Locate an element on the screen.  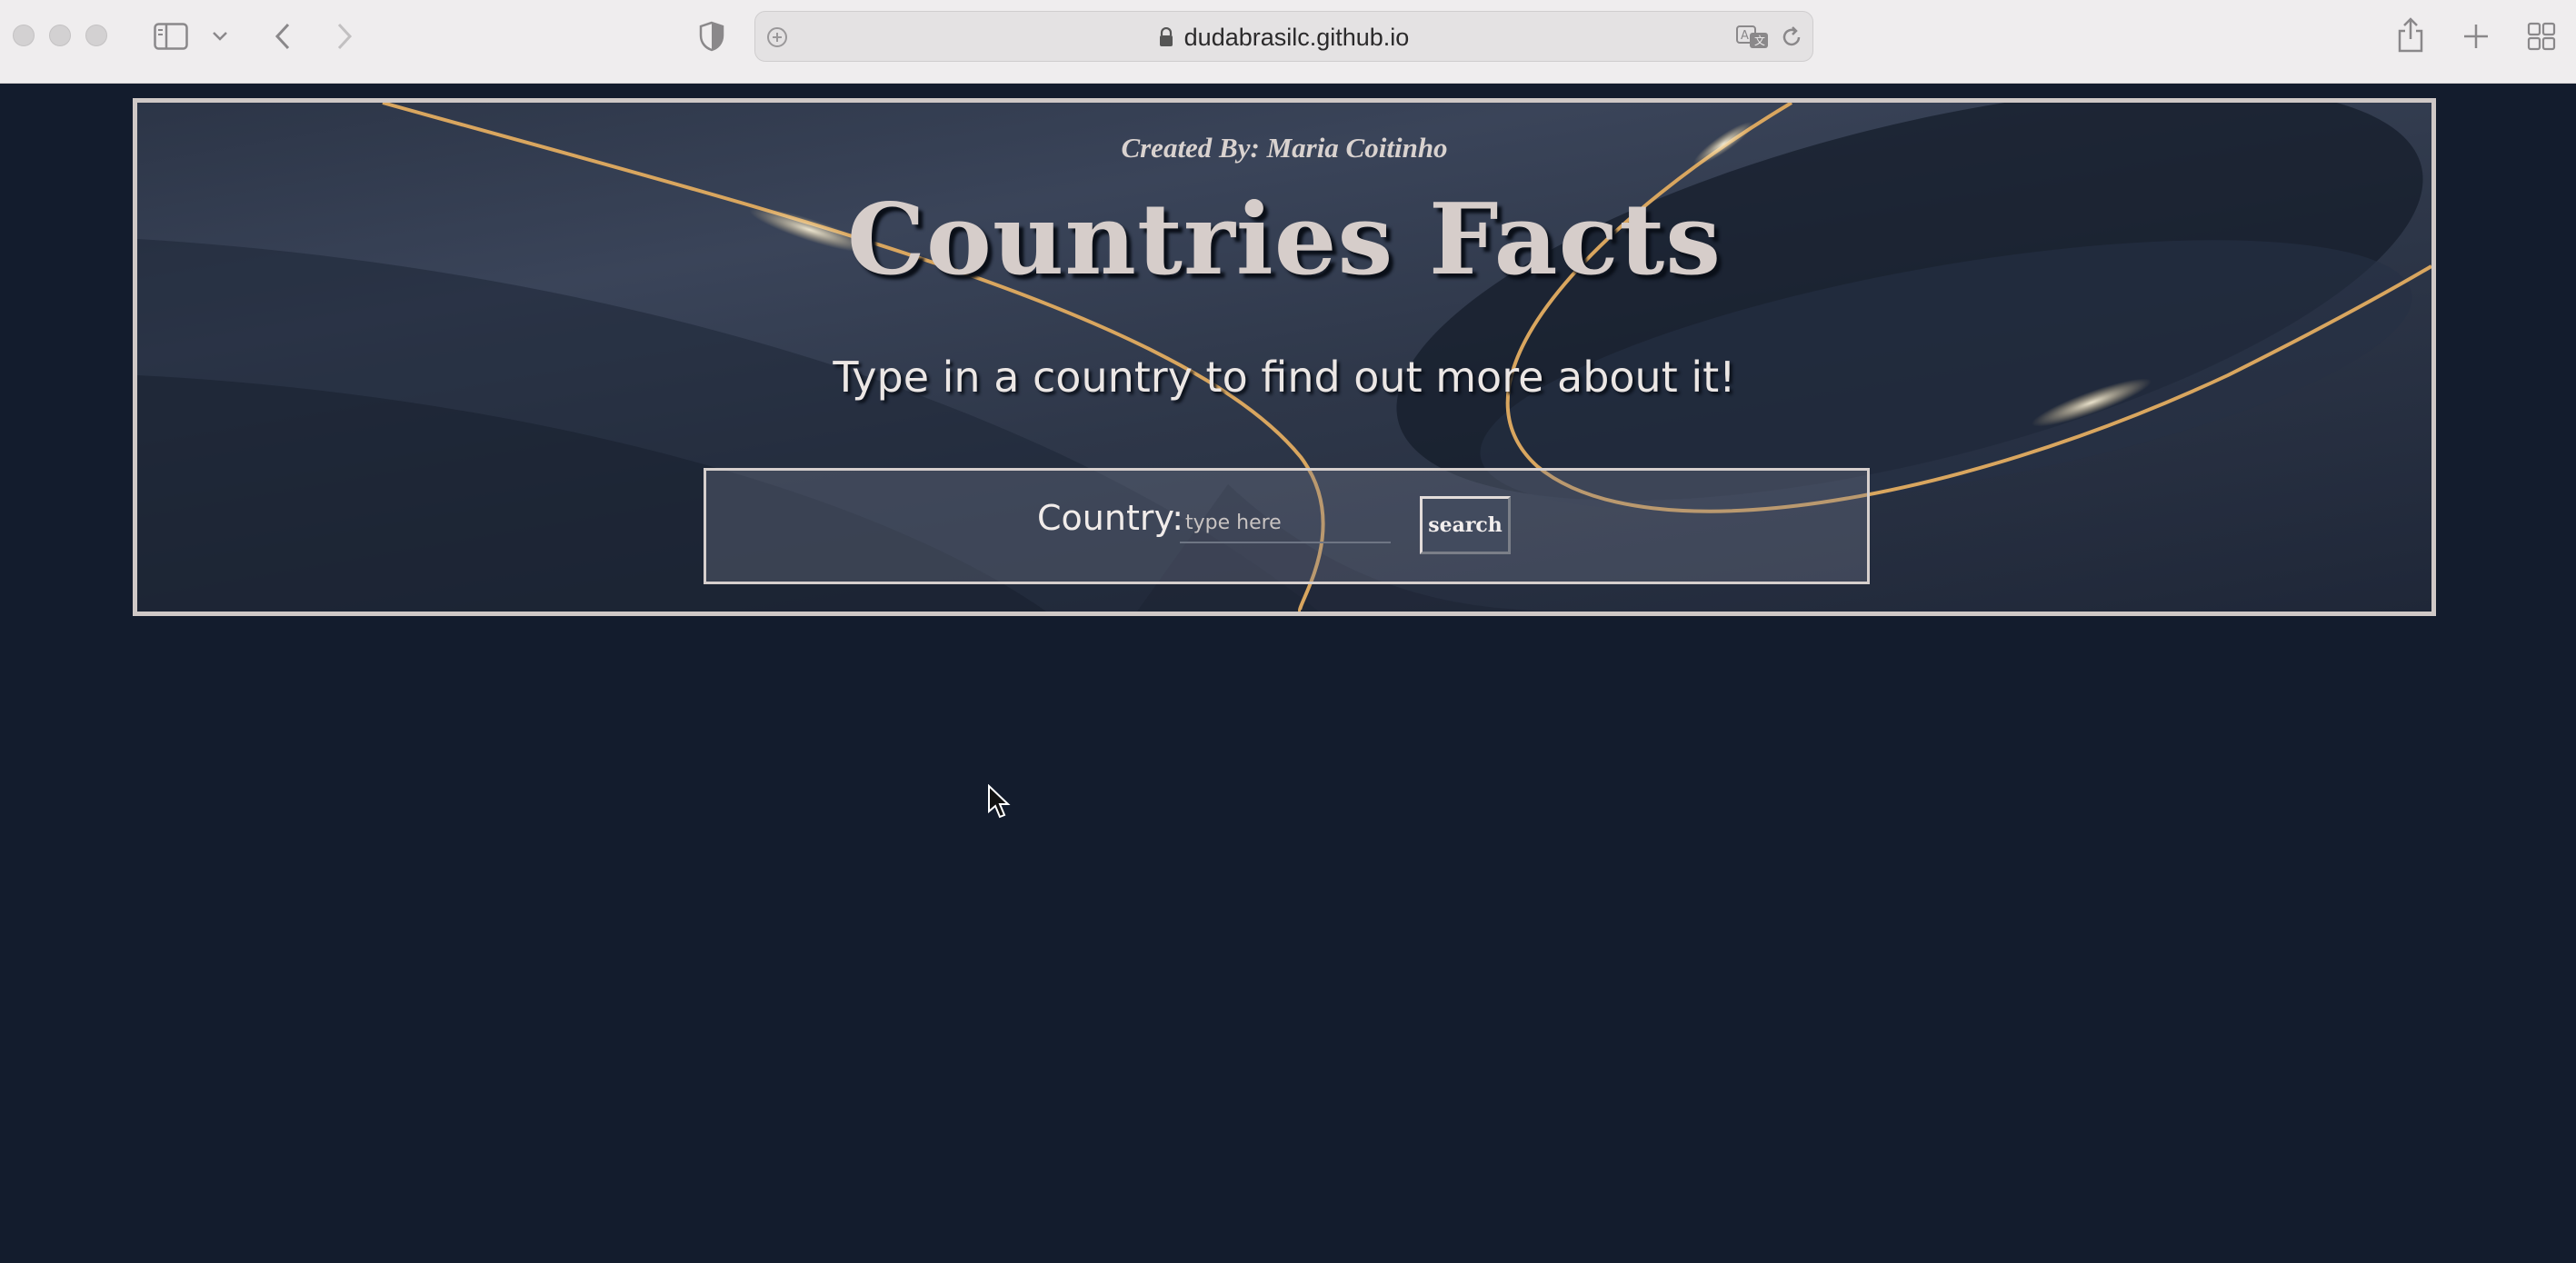
url-text: dudabrasilc.github.io is located at coordinates (1296, 37).